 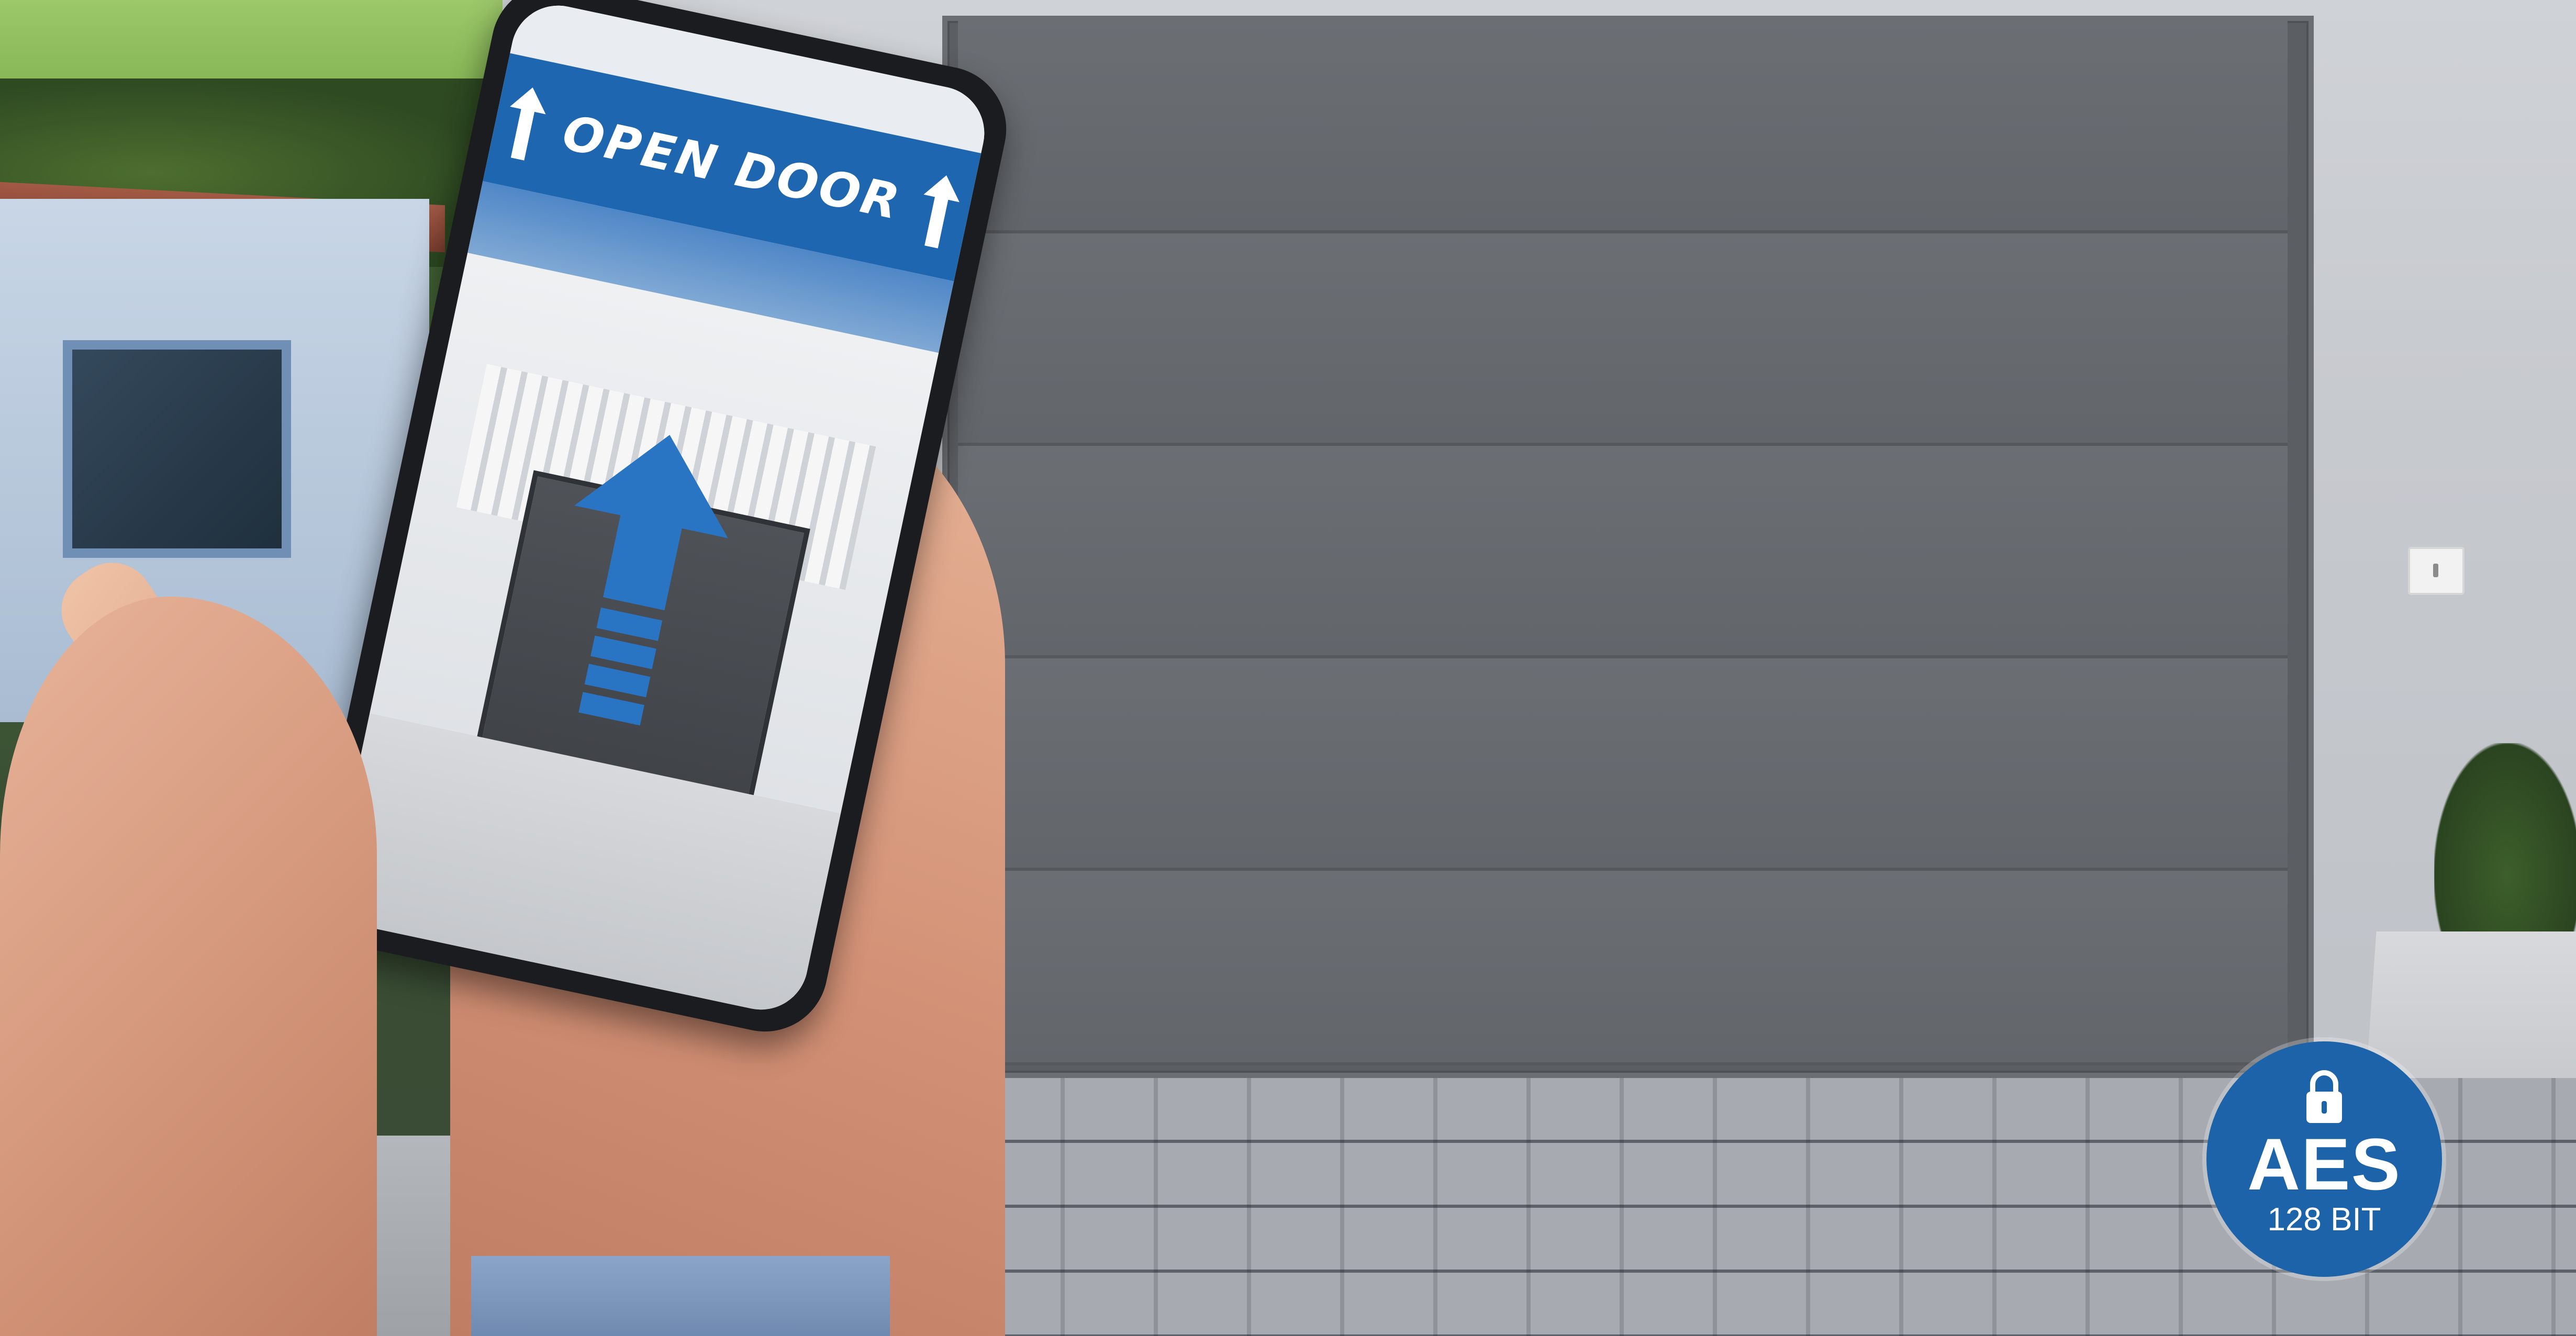 What do you see at coordinates (2436, 571) in the screenshot?
I see `wall-keypad-switch` at bounding box center [2436, 571].